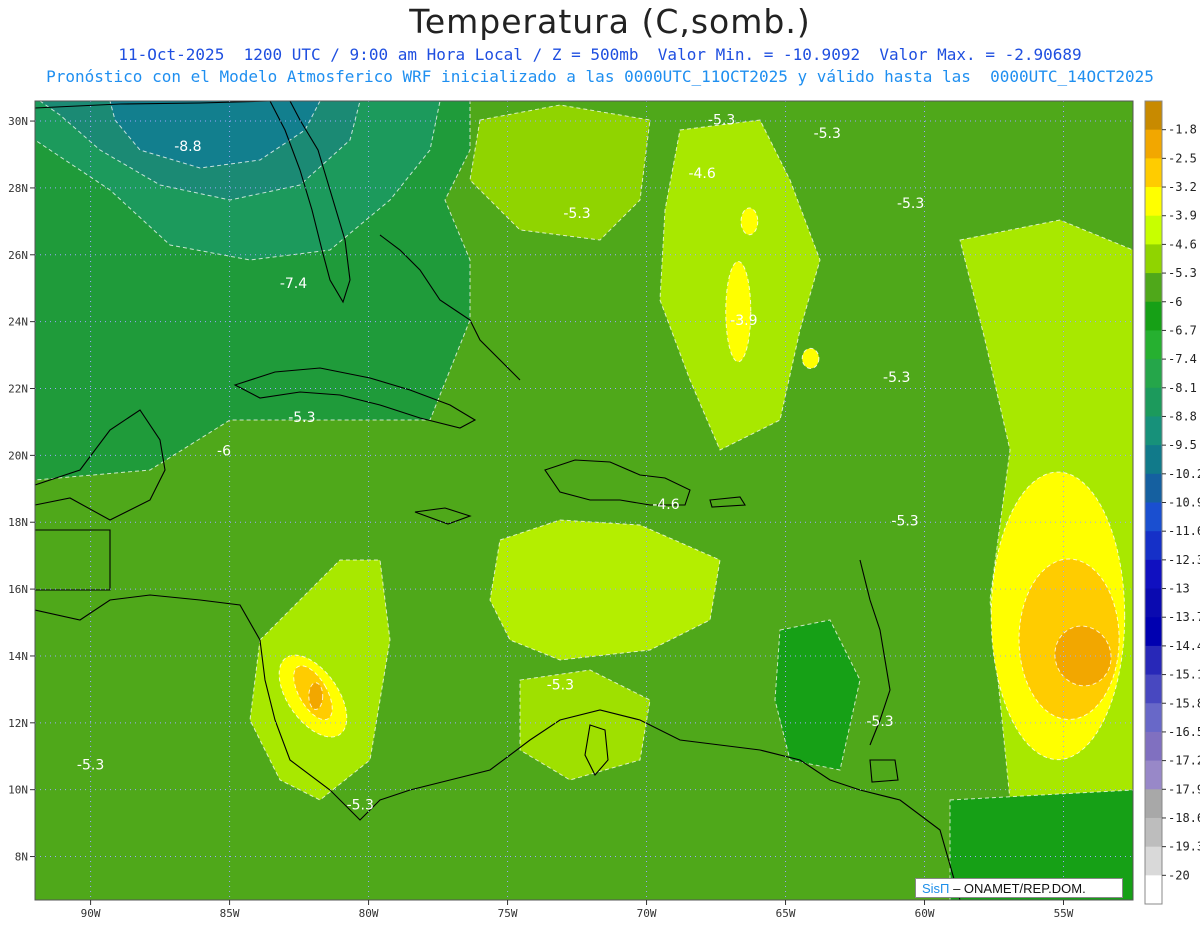 Image resolution: width=1200 pixels, height=927 pixels. Describe the element at coordinates (230, 913) in the screenshot. I see `lon-tick-label: 85W` at that location.